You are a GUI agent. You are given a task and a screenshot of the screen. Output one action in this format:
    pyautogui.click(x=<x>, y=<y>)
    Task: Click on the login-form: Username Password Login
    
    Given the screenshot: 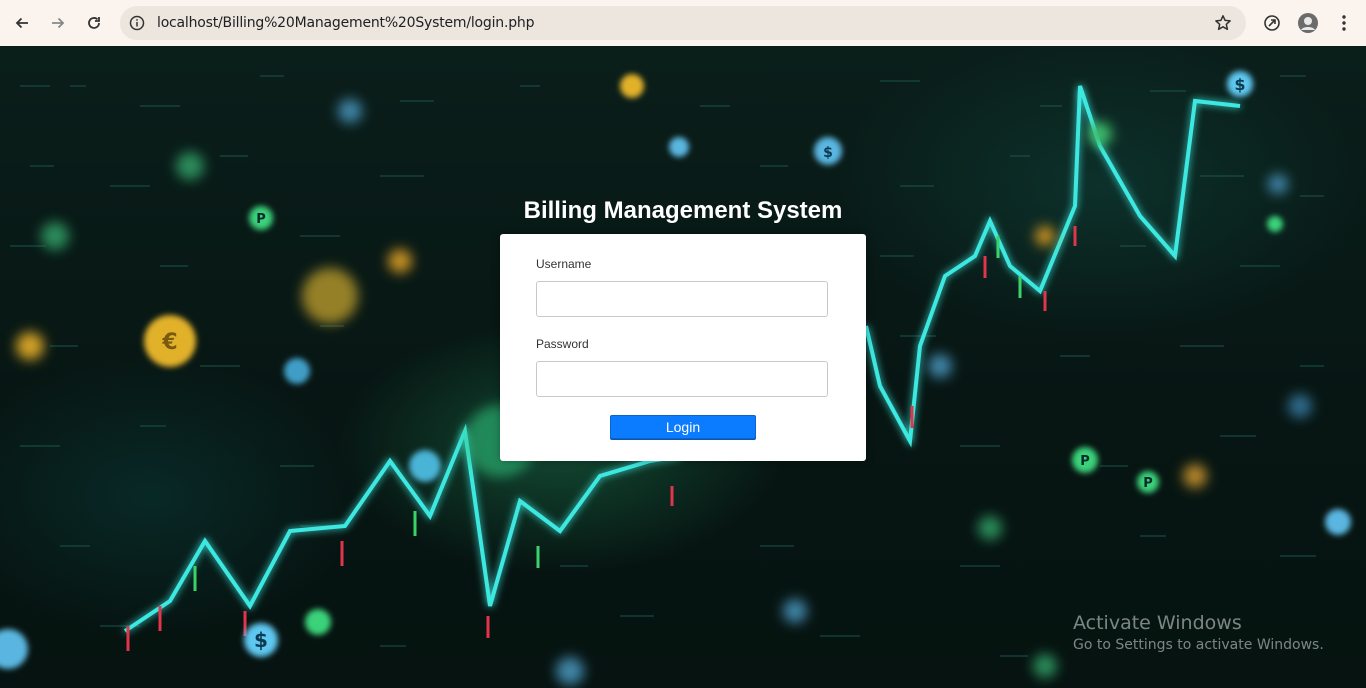 What is the action you would take?
    pyautogui.click(x=683, y=347)
    